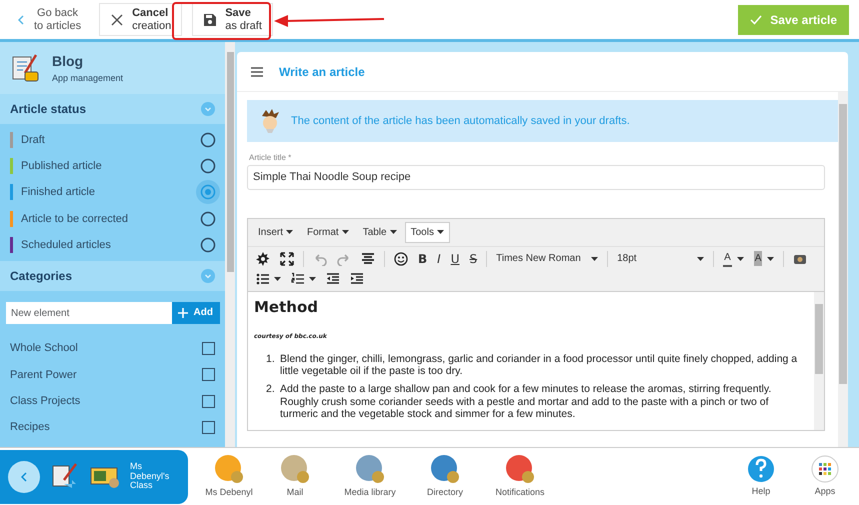 The height and width of the screenshot is (505, 859). What do you see at coordinates (520, 477) in the screenshot?
I see `app-launcher: Notifications` at bounding box center [520, 477].